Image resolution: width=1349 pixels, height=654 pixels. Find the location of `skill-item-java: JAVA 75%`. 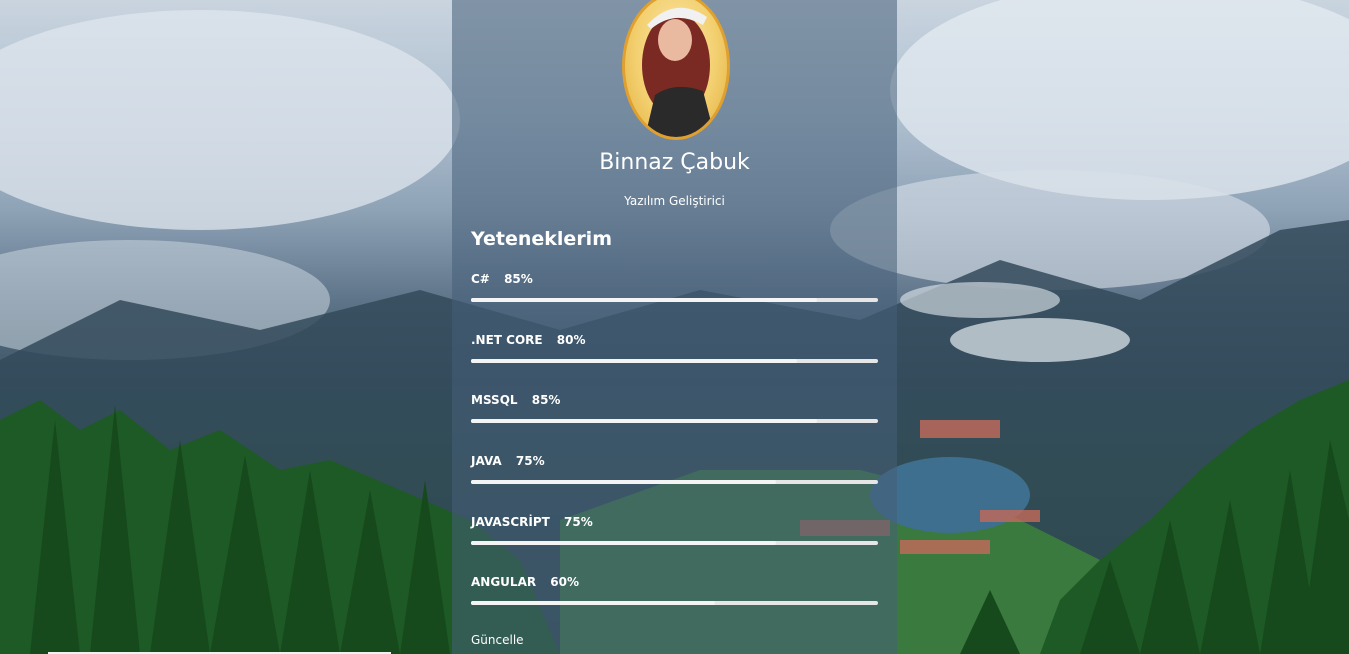

skill-item-java: JAVA 75% is located at coordinates (674, 474).